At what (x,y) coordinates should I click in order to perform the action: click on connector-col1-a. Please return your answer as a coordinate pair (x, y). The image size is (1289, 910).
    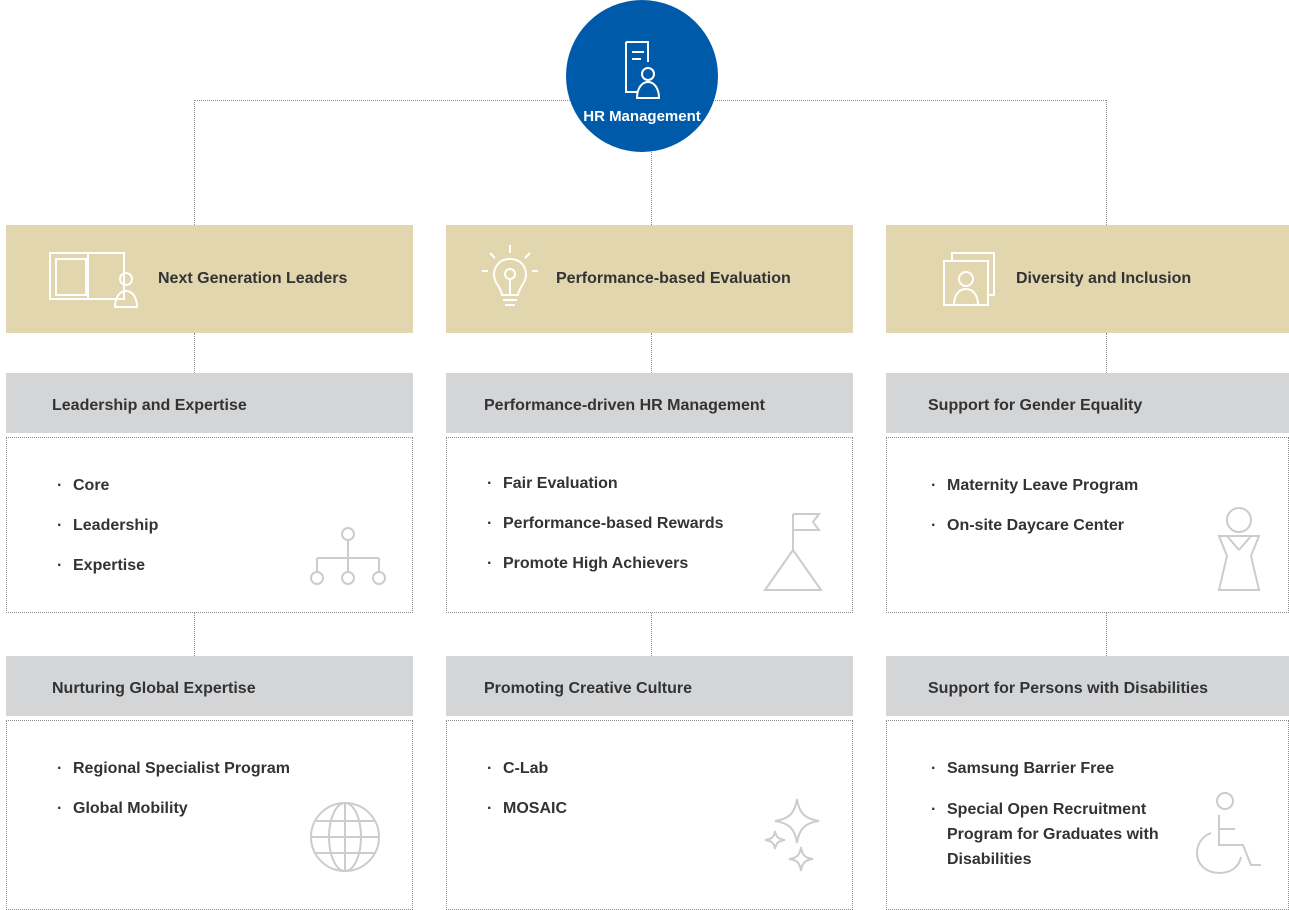
    Looking at the image, I should click on (194, 353).